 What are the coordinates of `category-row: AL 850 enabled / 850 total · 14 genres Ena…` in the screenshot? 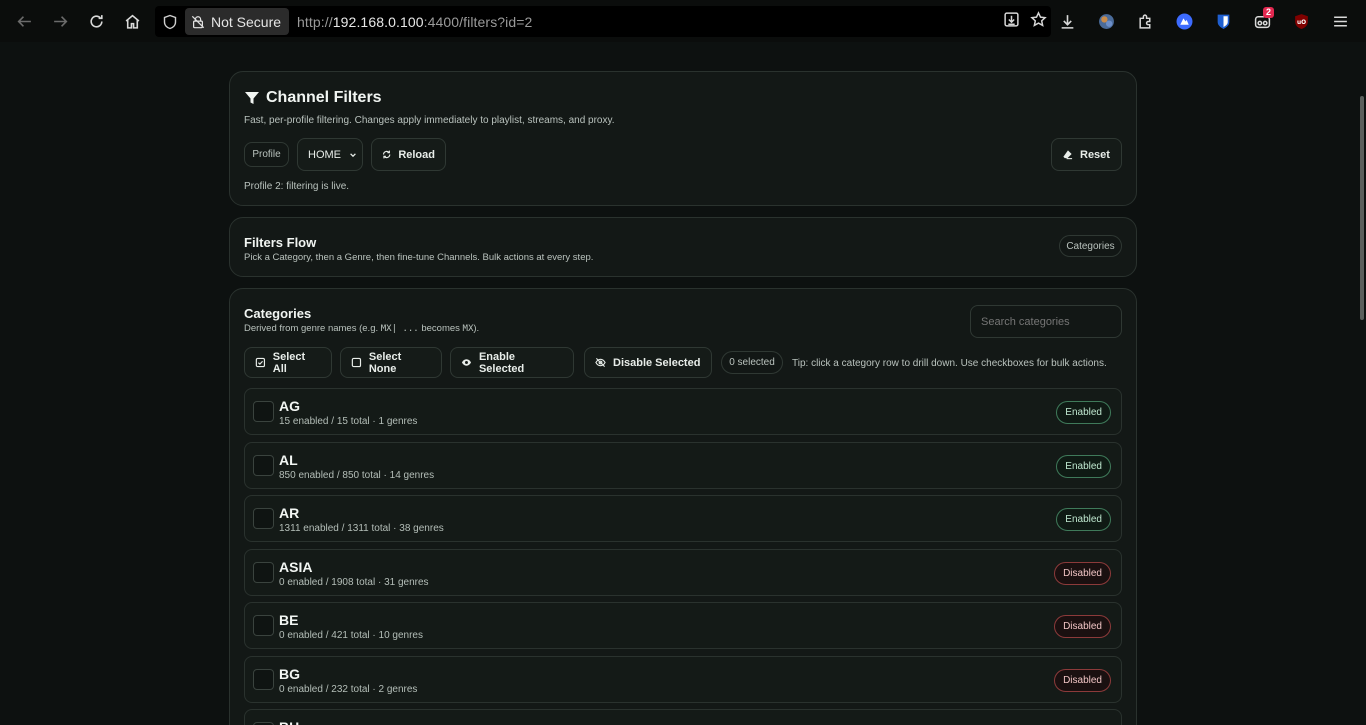 It's located at (683, 465).